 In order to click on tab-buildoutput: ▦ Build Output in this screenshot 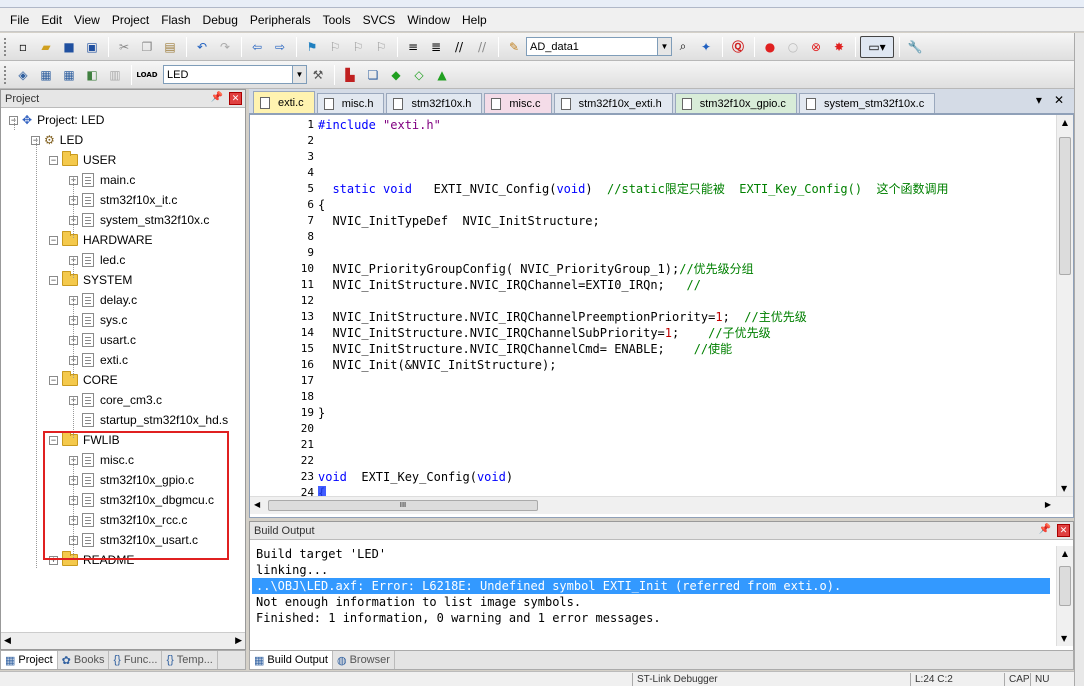, I will do `click(291, 660)`.